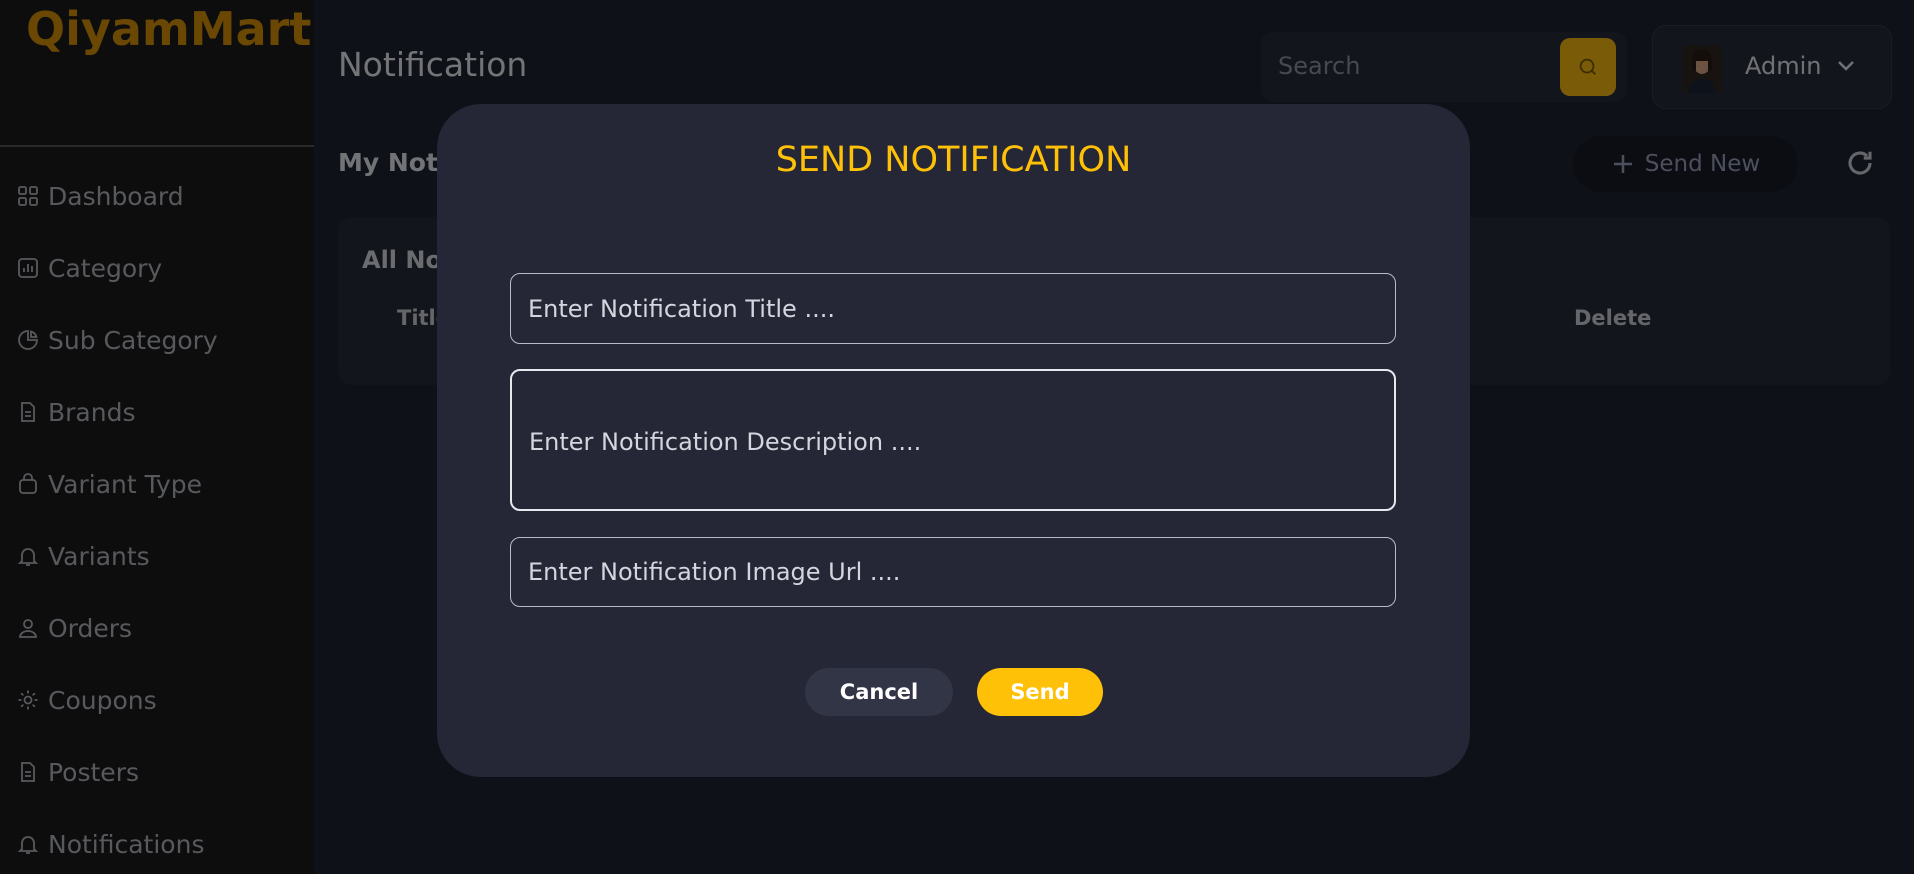  What do you see at coordinates (953, 308) in the screenshot?
I see `notification-title-input` at bounding box center [953, 308].